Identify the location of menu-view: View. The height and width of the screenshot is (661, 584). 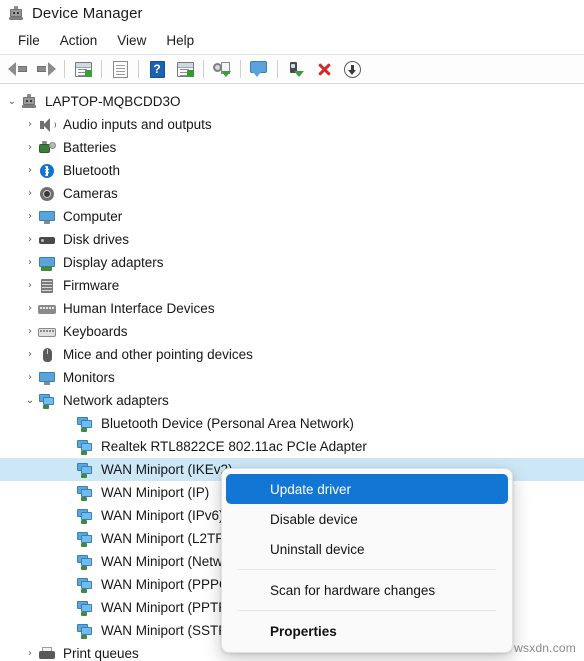
(131, 40).